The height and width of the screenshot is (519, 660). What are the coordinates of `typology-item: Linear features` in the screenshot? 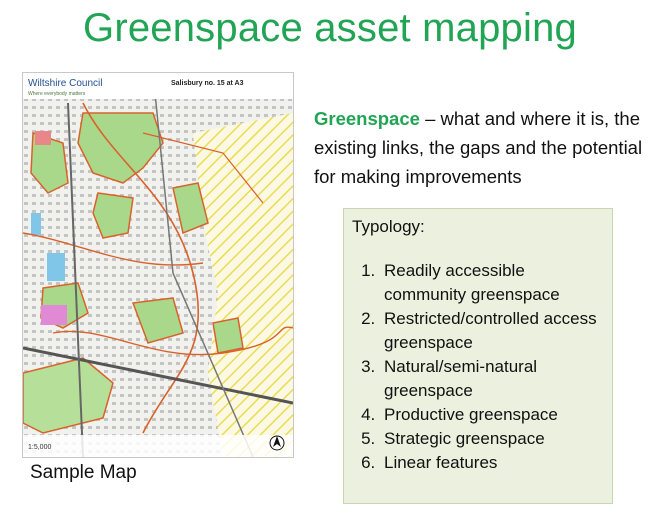 It's located at (492, 463).